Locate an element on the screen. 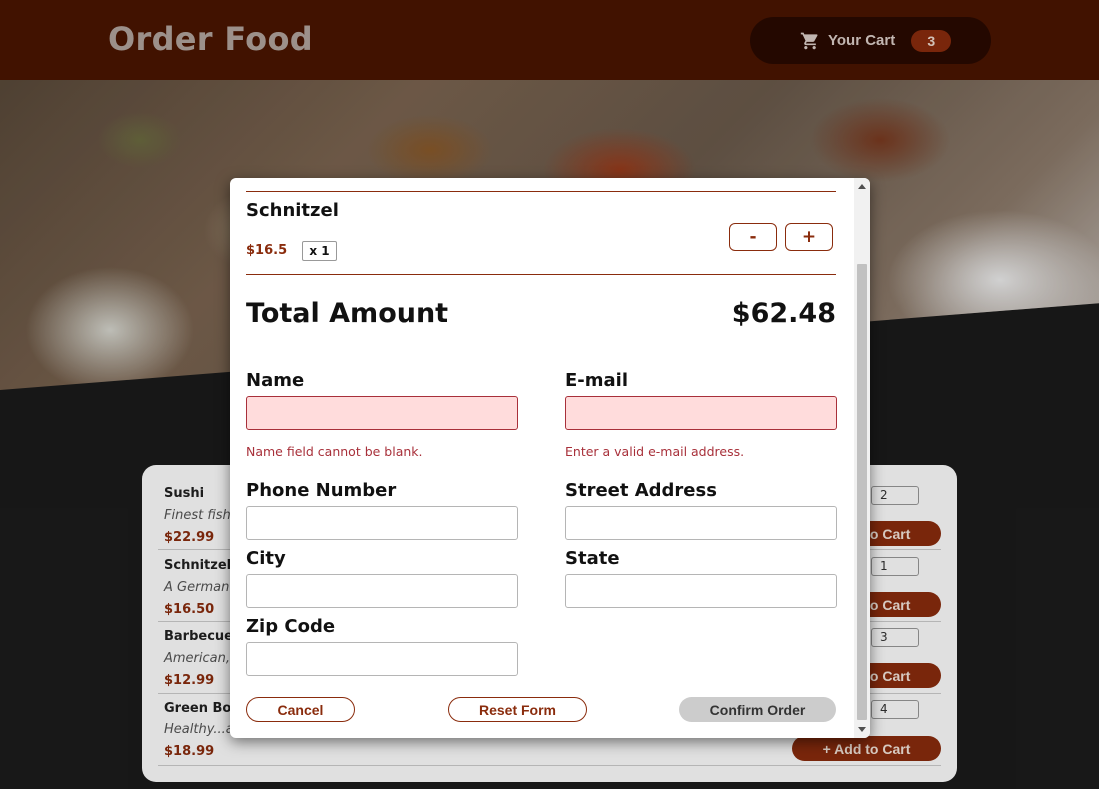 This screenshot has height=789, width=1099. scroll-up-arrow-icon is located at coordinates (862, 187).